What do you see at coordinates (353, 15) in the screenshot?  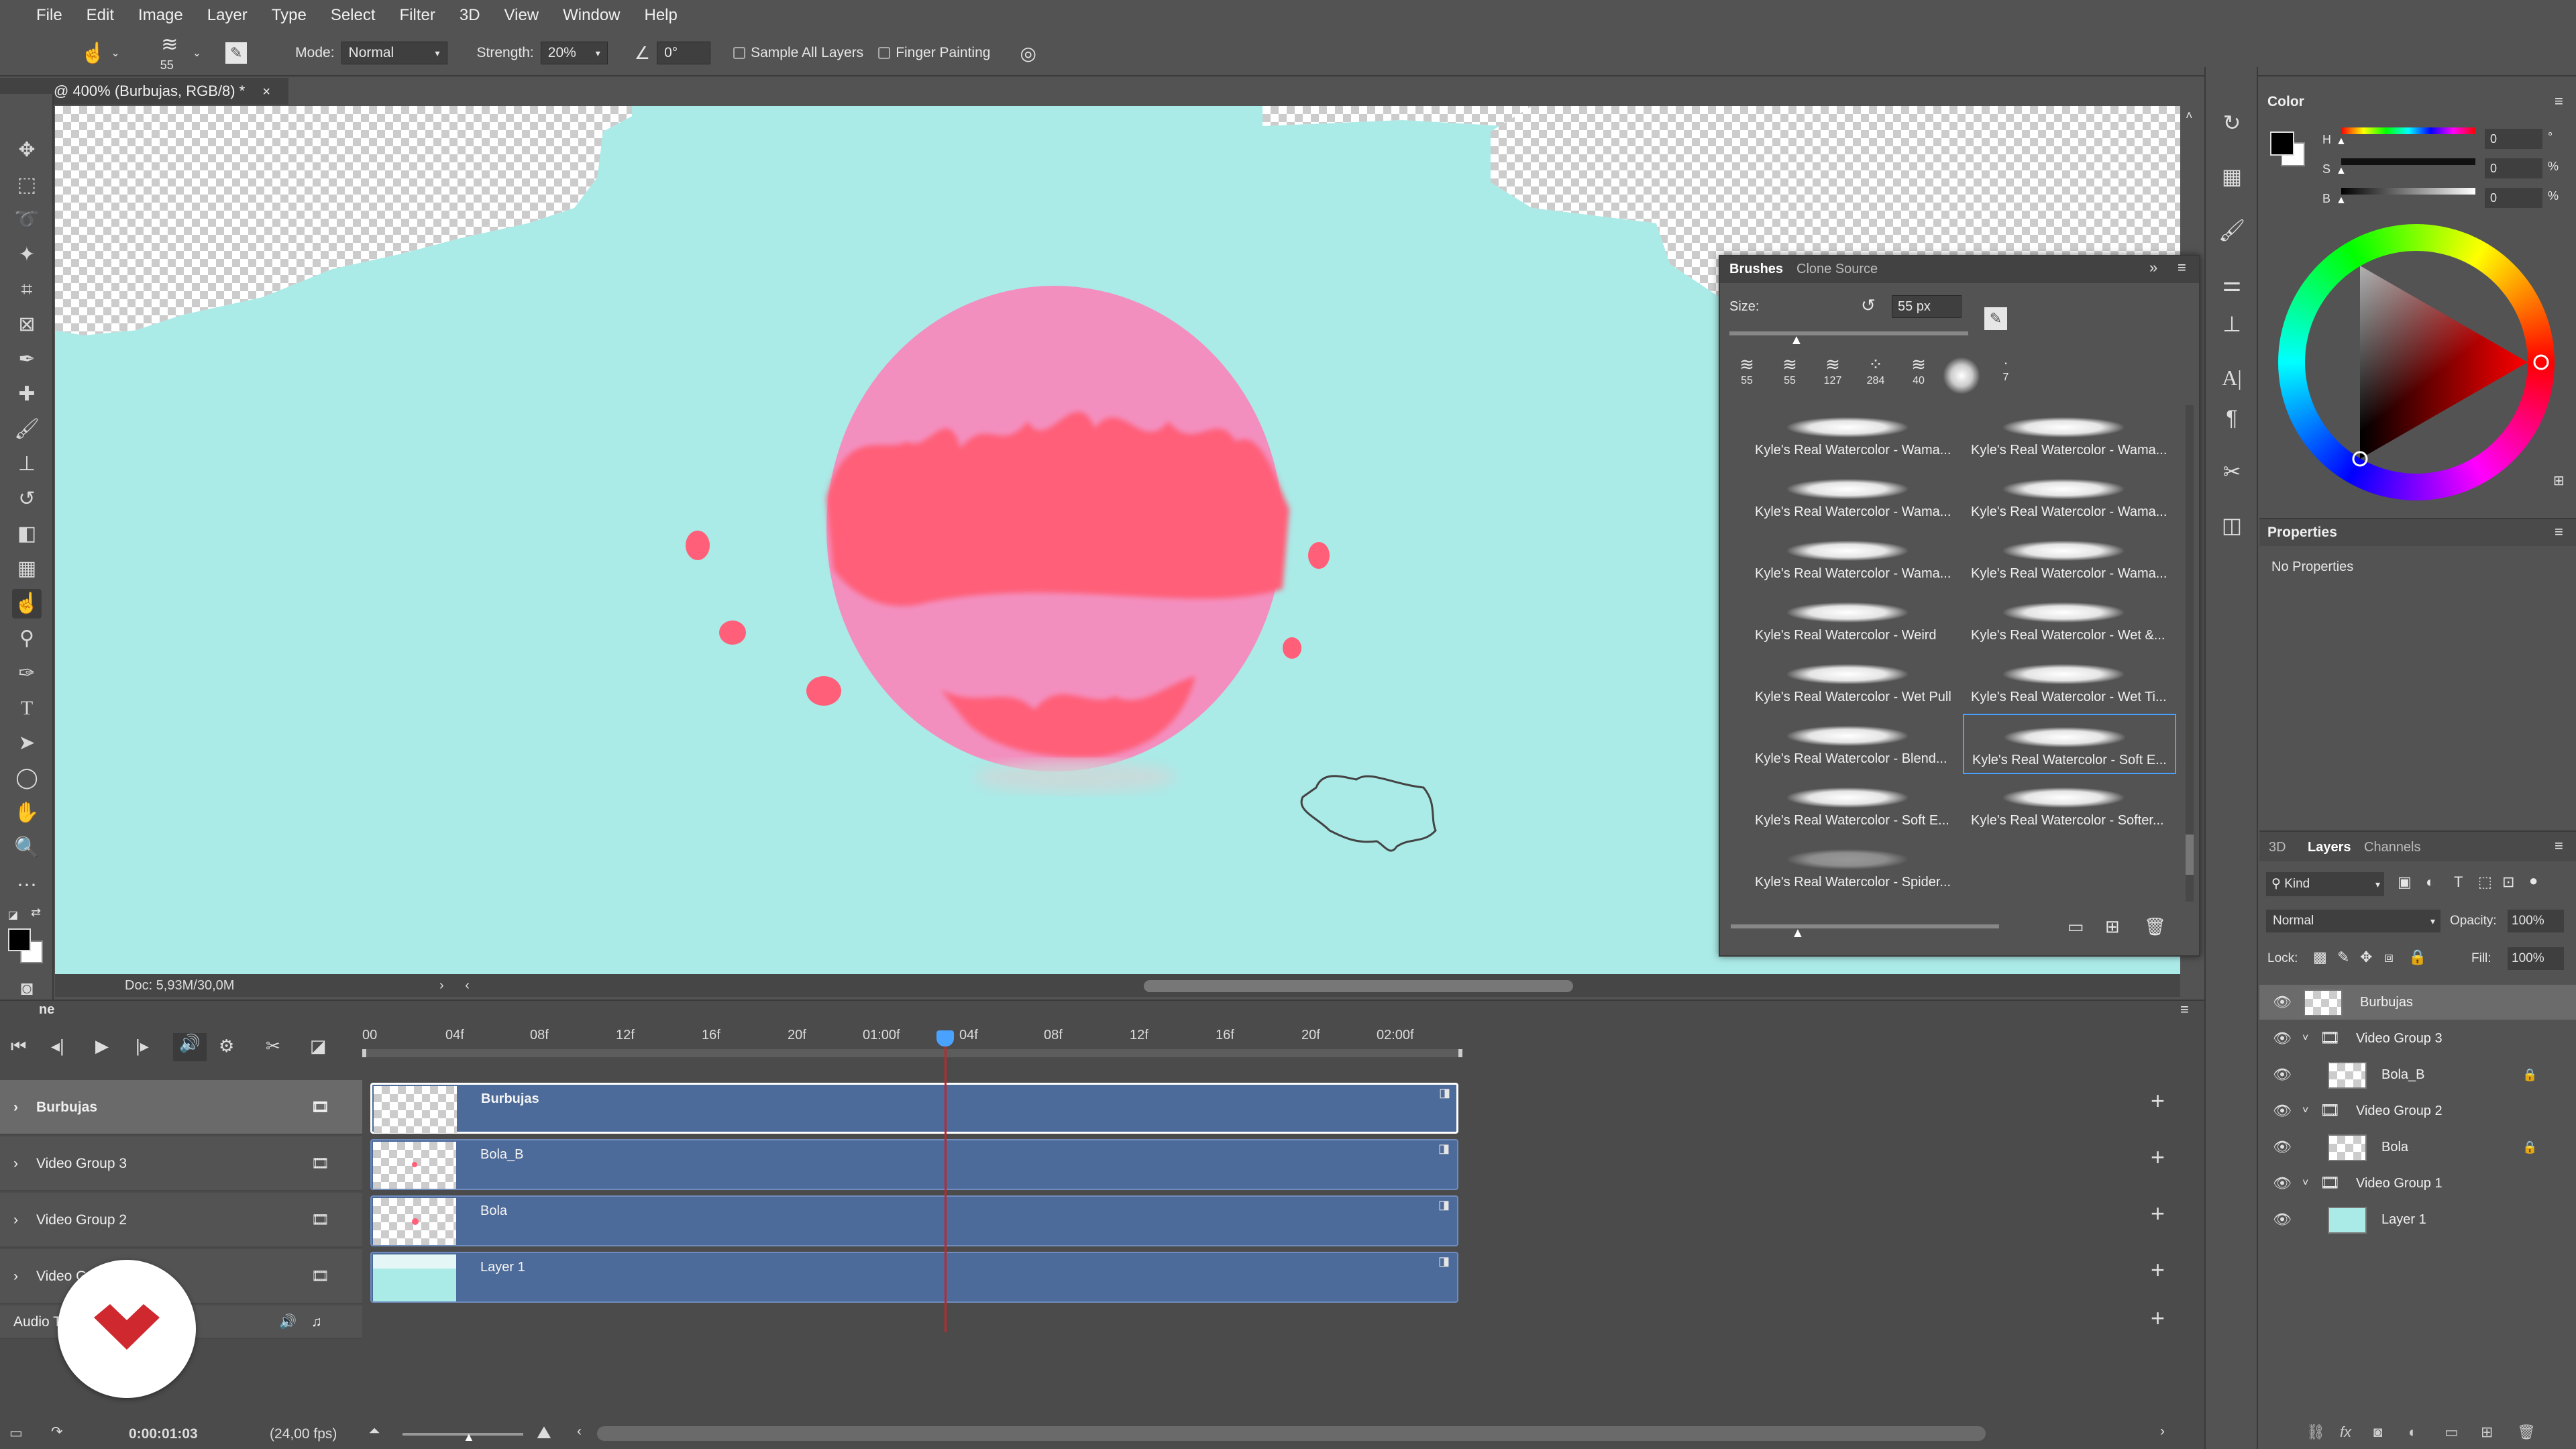 I see `menu-select: Select` at bounding box center [353, 15].